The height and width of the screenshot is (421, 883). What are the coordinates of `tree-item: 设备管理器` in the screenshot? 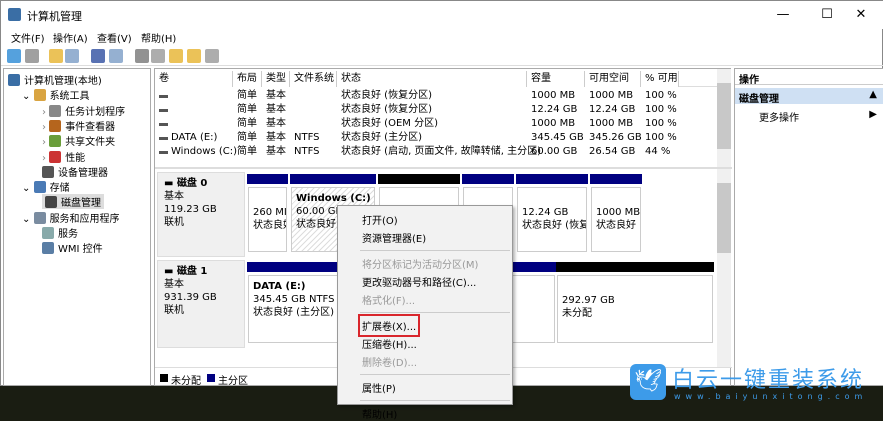 It's located at (75, 171).